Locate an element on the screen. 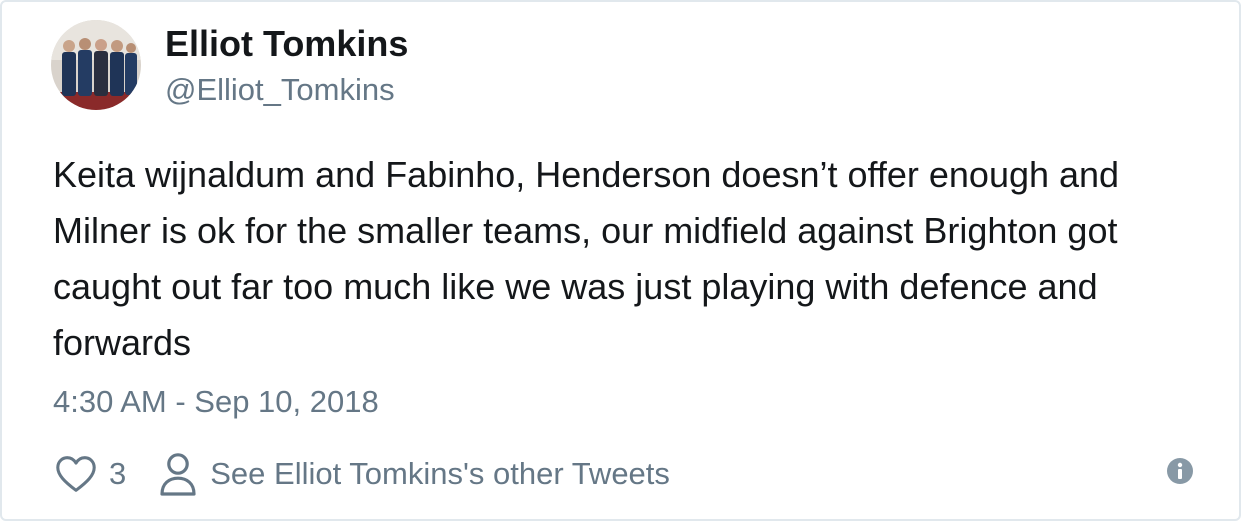 This screenshot has height=525, width=1245. avatar is located at coordinates (96, 65).